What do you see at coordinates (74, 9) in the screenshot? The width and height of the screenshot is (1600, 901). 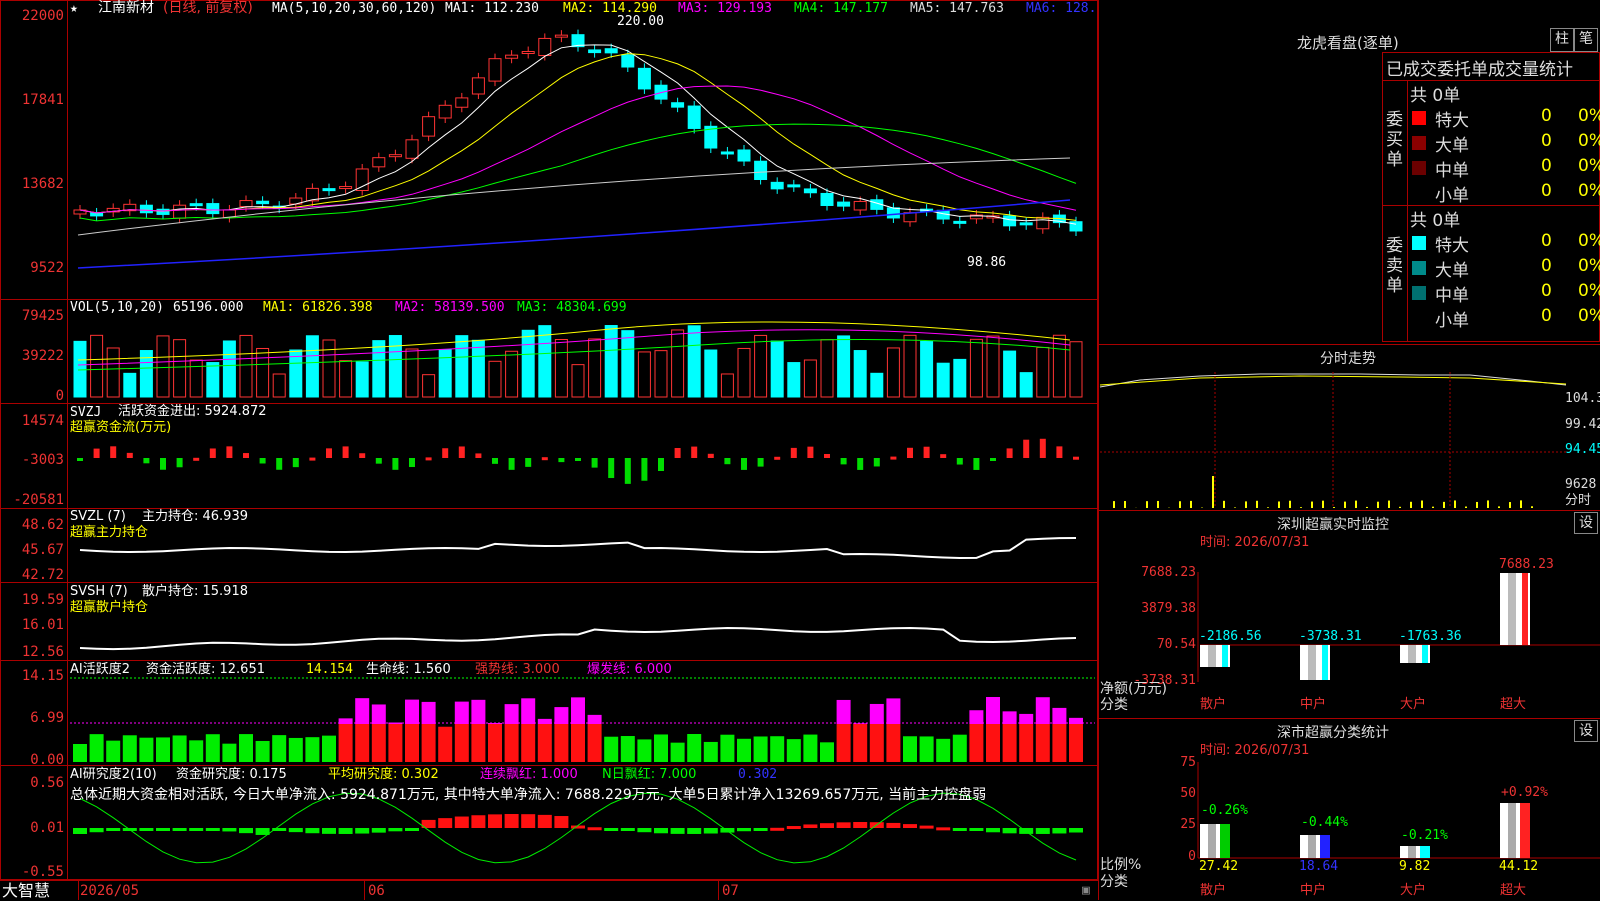 I see `star-icon: ★` at bounding box center [74, 9].